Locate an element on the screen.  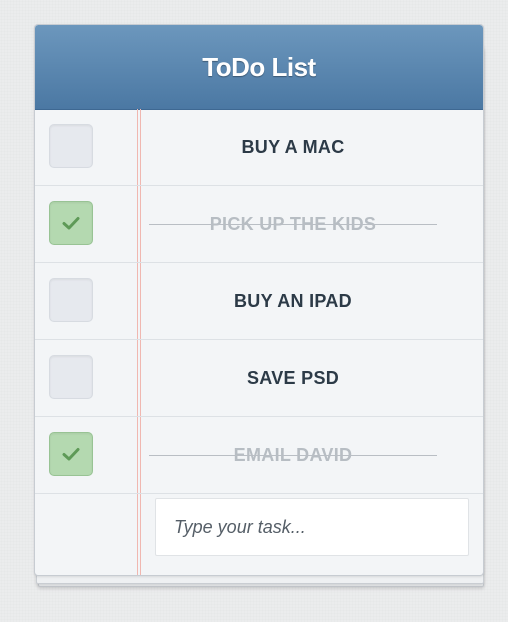
list-item: BUY AN IPAD is located at coordinates (259, 301).